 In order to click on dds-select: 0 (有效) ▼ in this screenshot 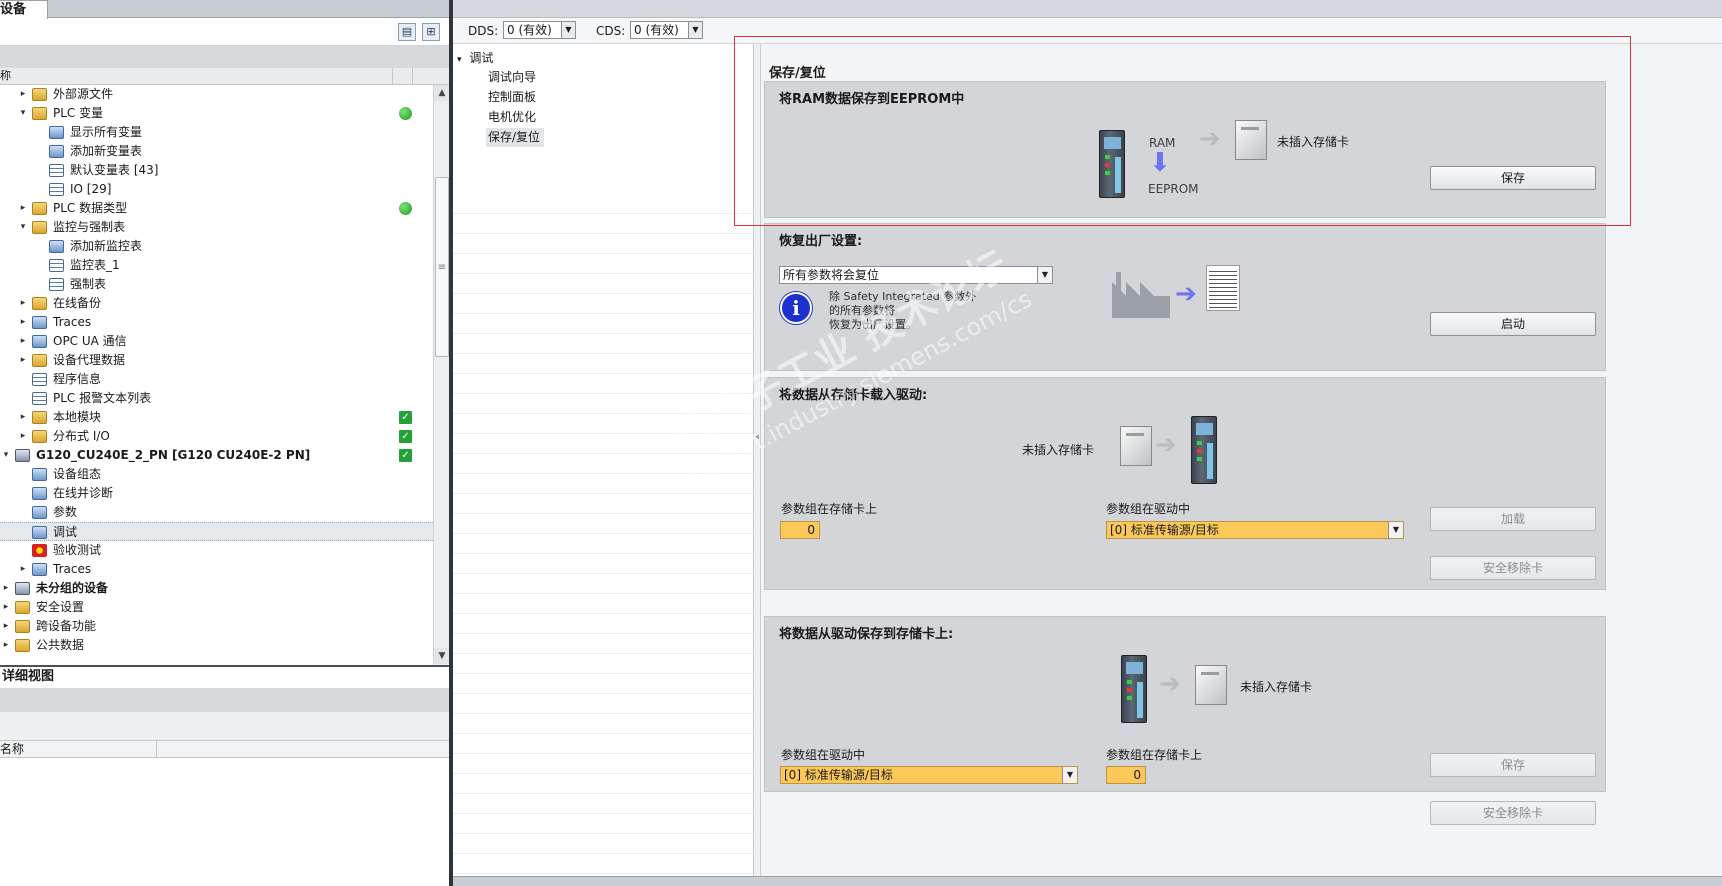, I will do `click(539, 30)`.